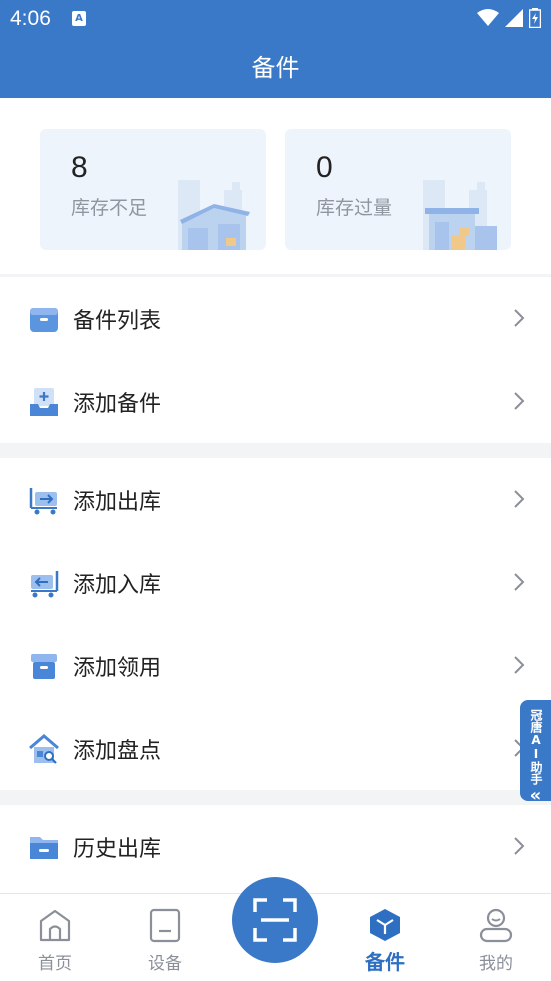  I want to click on tab-device: 设备, so click(165, 937).